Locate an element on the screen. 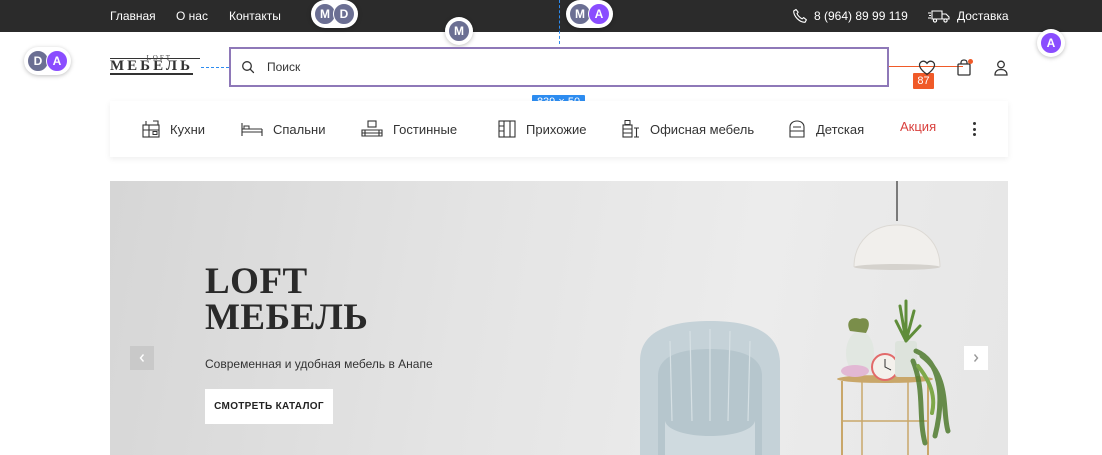 This screenshot has height=455, width=1102. category-living-rooms: Гостинные is located at coordinates (408, 129).